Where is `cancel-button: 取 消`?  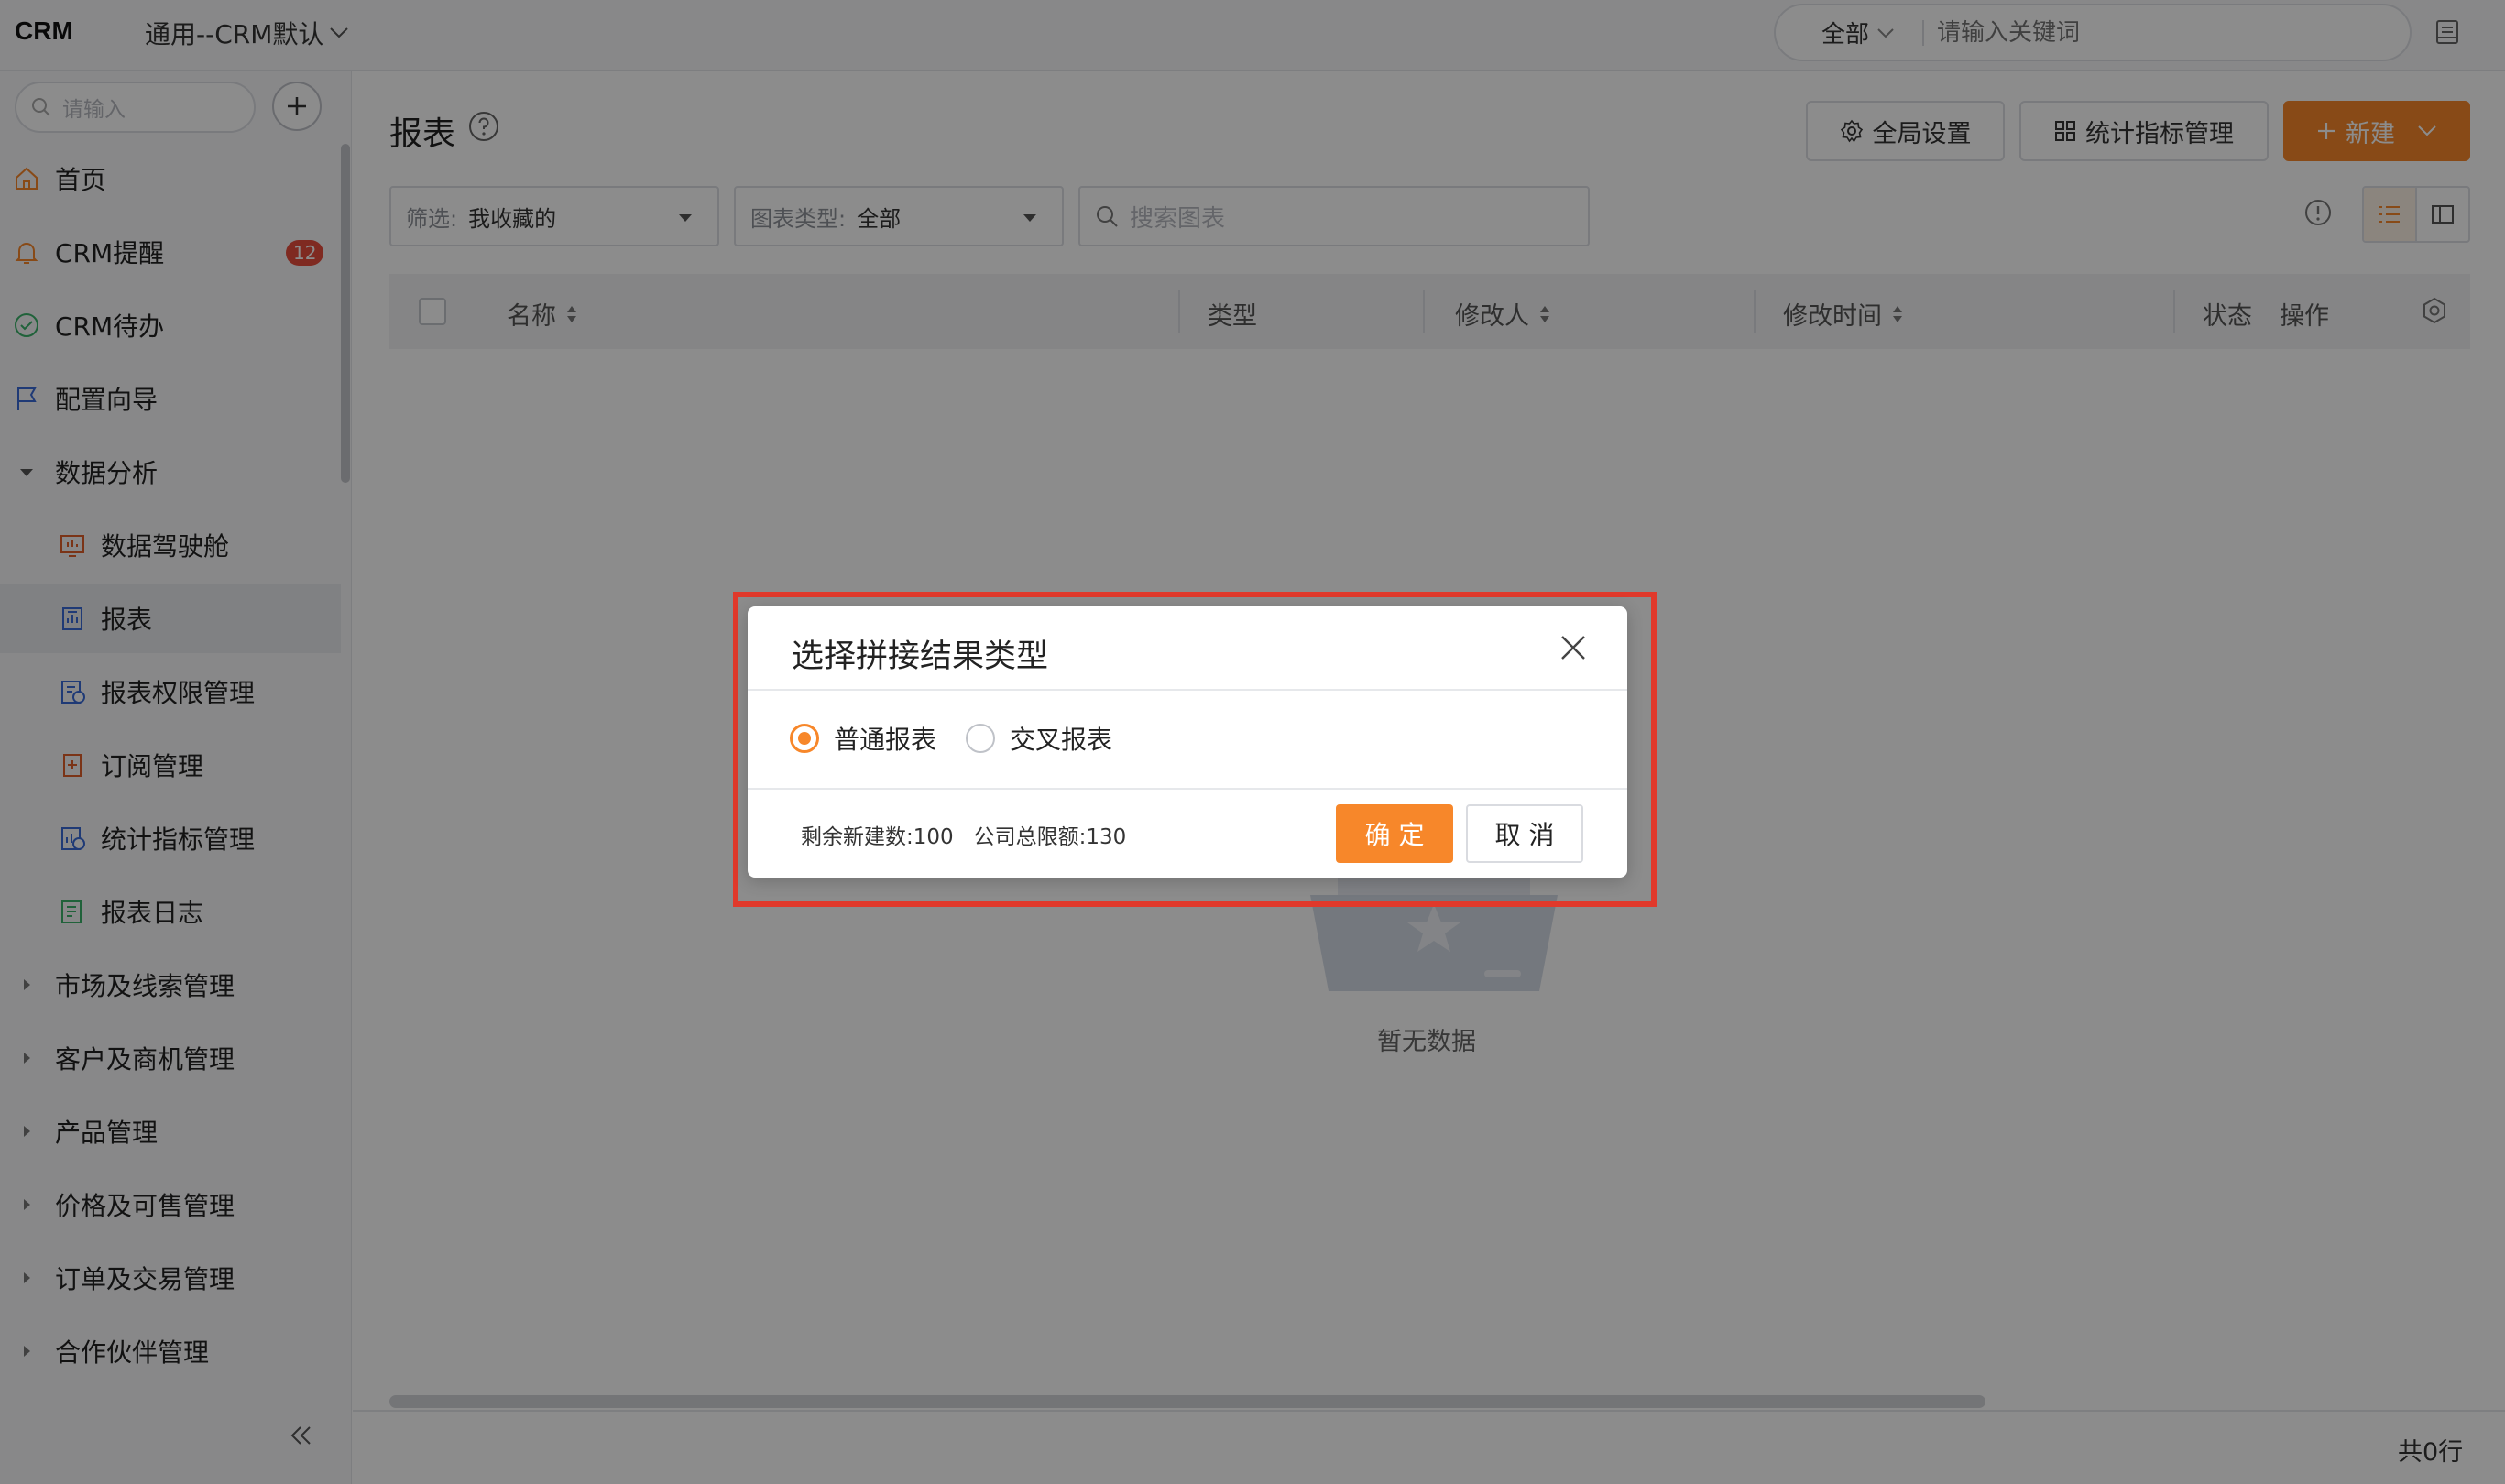
cancel-button: 取 消 is located at coordinates (1524, 833).